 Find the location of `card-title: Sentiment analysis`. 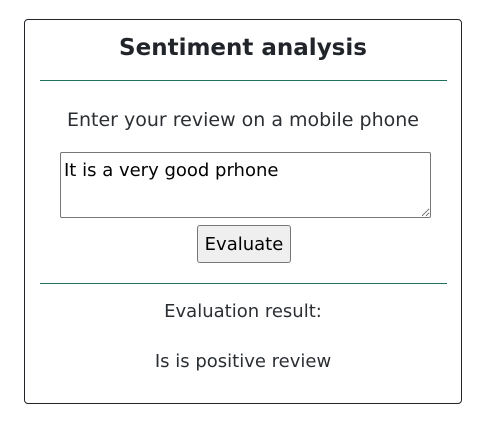

card-title: Sentiment analysis is located at coordinates (243, 48).